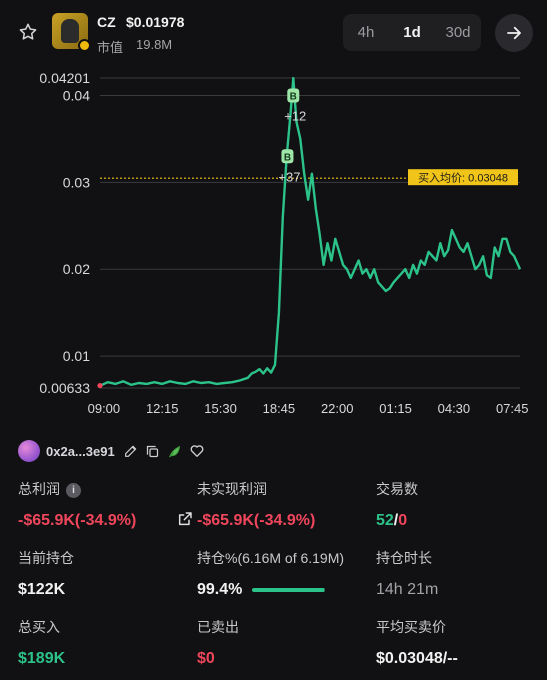 This screenshot has width=547, height=680. What do you see at coordinates (417, 658) in the screenshot?
I see `avg-price-value: $0.03048/--` at bounding box center [417, 658].